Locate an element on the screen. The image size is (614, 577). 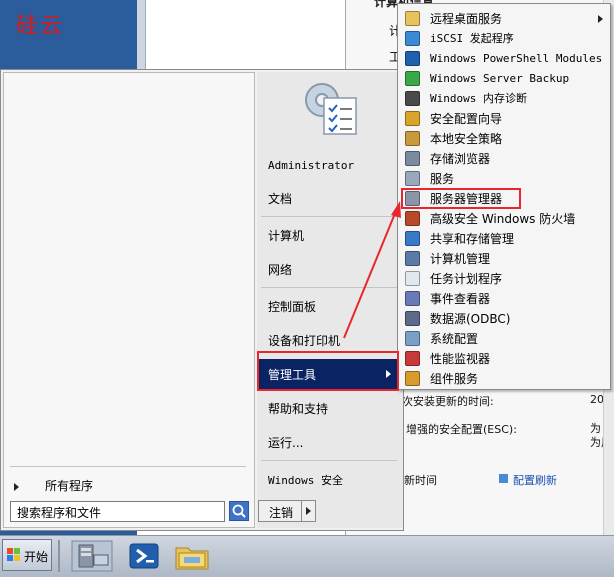
taskbar-separator is located at coordinates (59, 556).